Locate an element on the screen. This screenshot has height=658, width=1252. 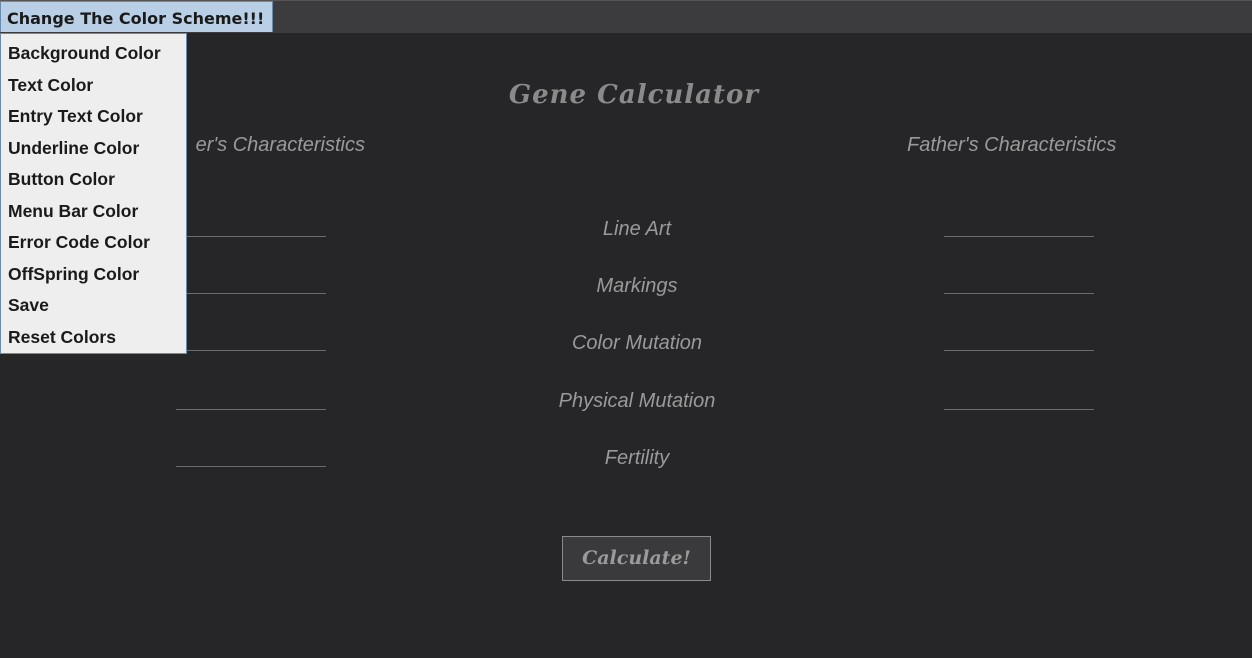
trait-label-color-mutation: Color Mutation is located at coordinates (637, 343).